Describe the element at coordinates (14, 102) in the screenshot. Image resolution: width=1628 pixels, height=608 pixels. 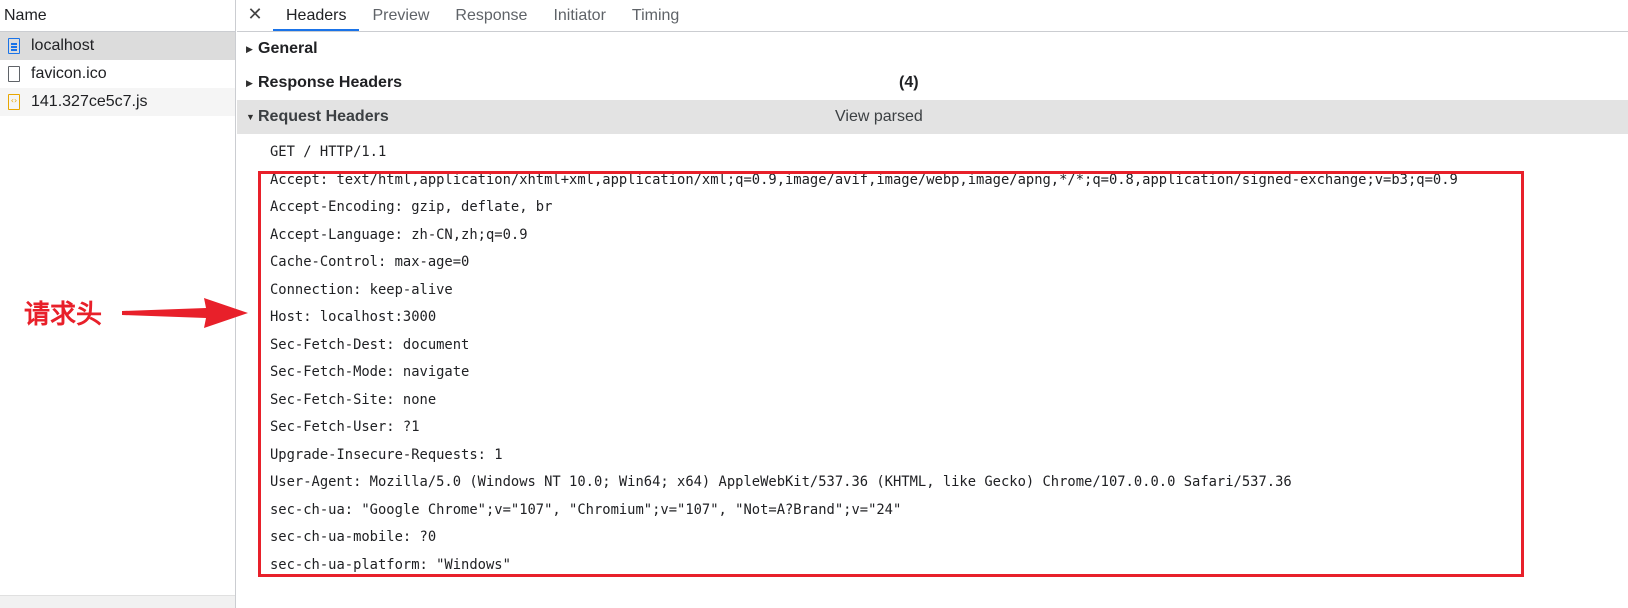
I see `script-icon` at that location.